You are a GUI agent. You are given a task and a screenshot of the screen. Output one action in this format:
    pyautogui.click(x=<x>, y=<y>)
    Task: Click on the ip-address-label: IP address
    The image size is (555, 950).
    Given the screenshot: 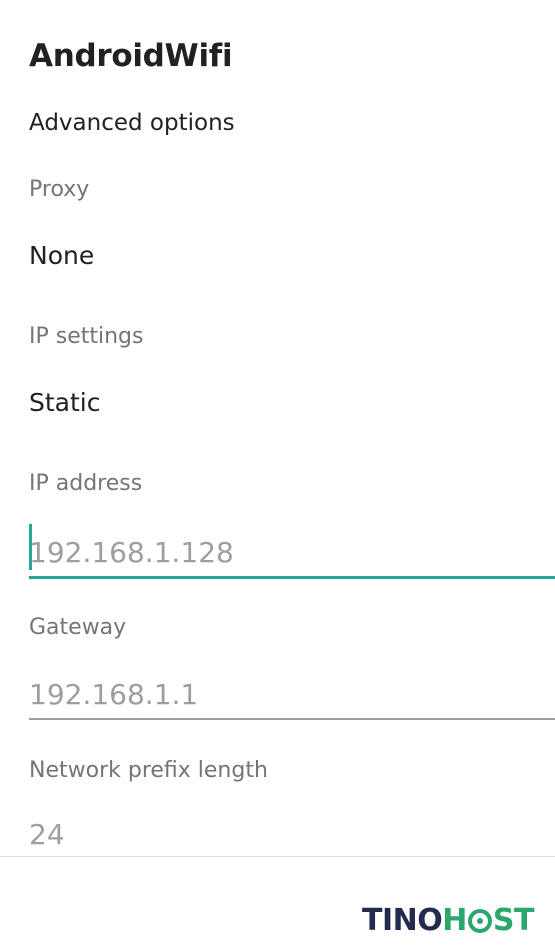 What is the action you would take?
    pyautogui.click(x=86, y=483)
    